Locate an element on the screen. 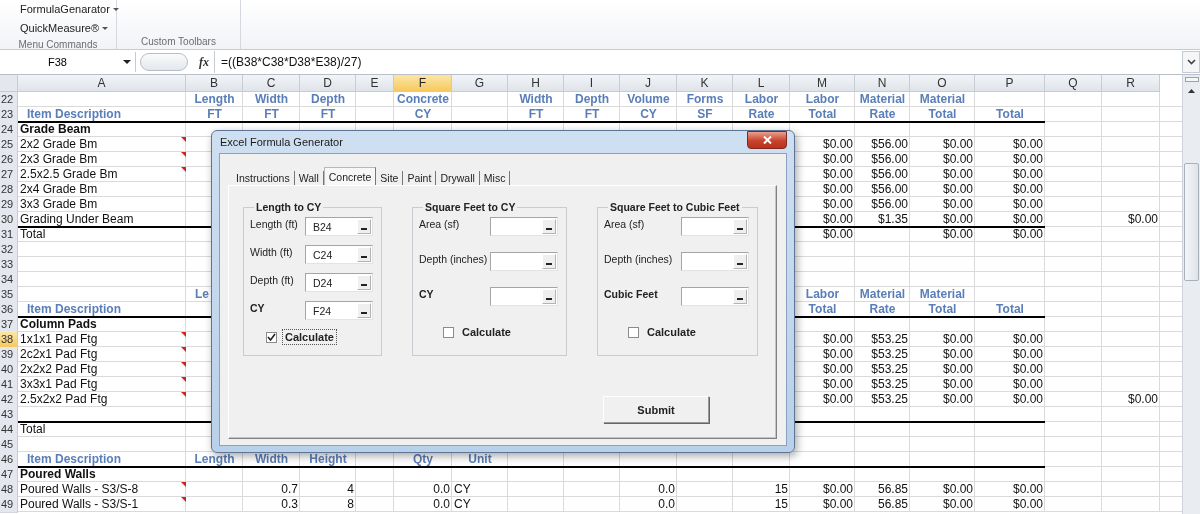 This screenshot has width=1200, height=514. row-header: 35 is located at coordinates (9, 295).